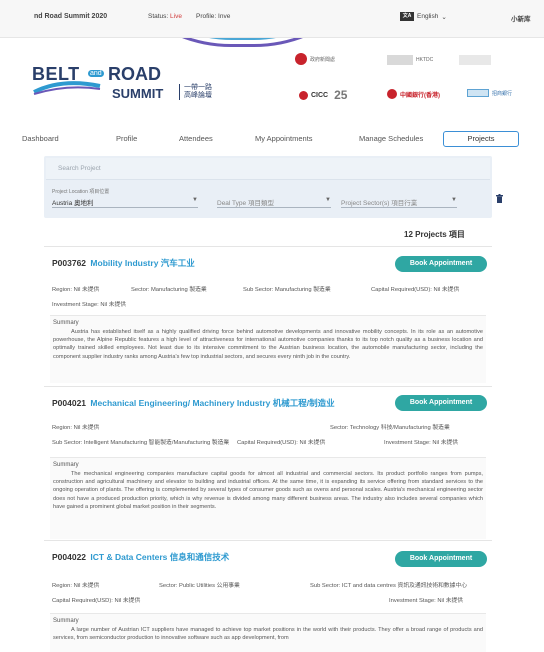  What do you see at coordinates (56, 74) in the screenshot?
I see `logo-belt: BELT` at bounding box center [56, 74].